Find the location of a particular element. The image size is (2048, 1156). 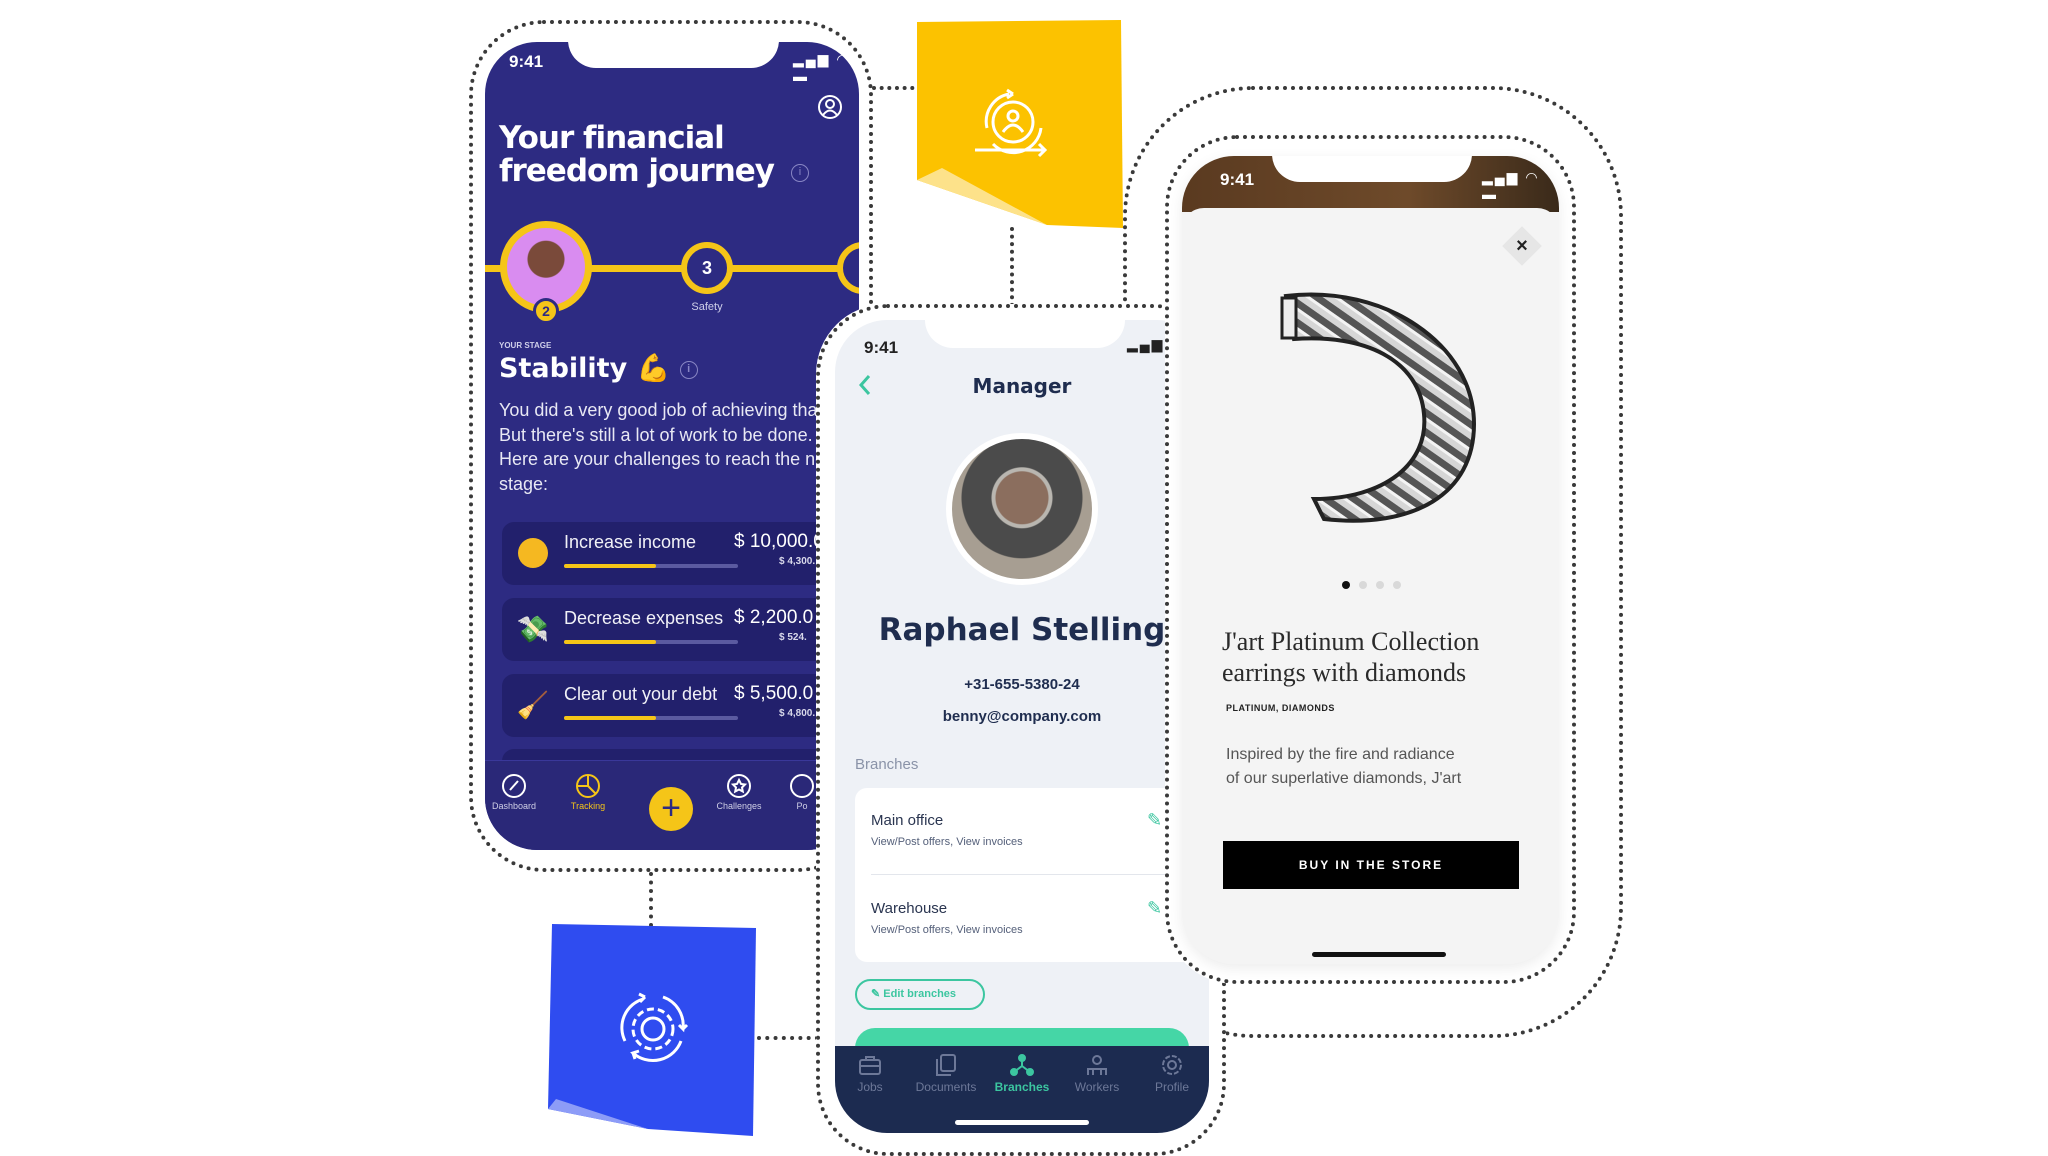

nav-label: Profile is located at coordinates (1171, 1087).